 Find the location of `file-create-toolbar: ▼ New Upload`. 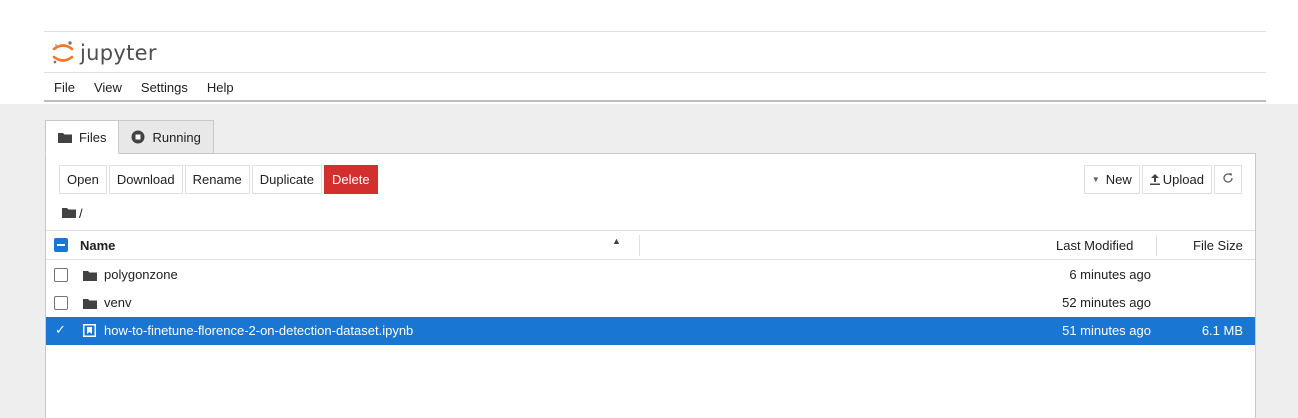

file-create-toolbar: ▼ New Upload is located at coordinates (1162, 179).